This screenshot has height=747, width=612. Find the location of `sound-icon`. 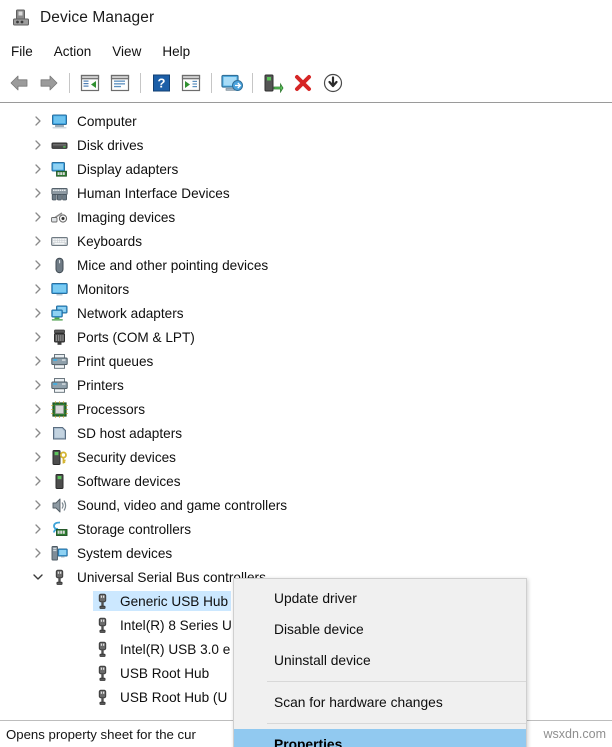

sound-icon is located at coordinates (59, 505).